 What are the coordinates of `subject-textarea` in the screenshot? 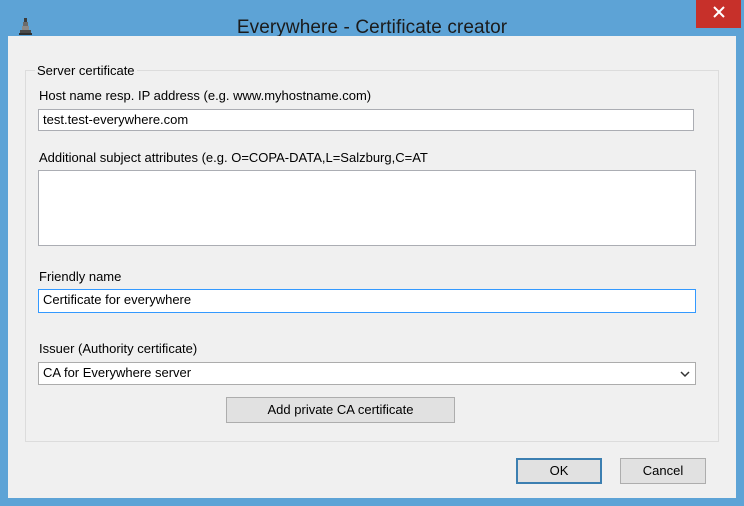 It's located at (367, 208).